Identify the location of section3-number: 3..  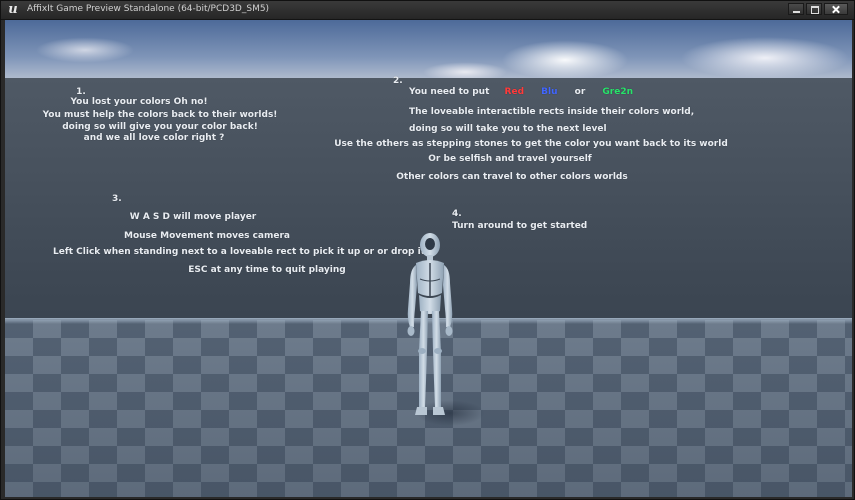
(117, 199).